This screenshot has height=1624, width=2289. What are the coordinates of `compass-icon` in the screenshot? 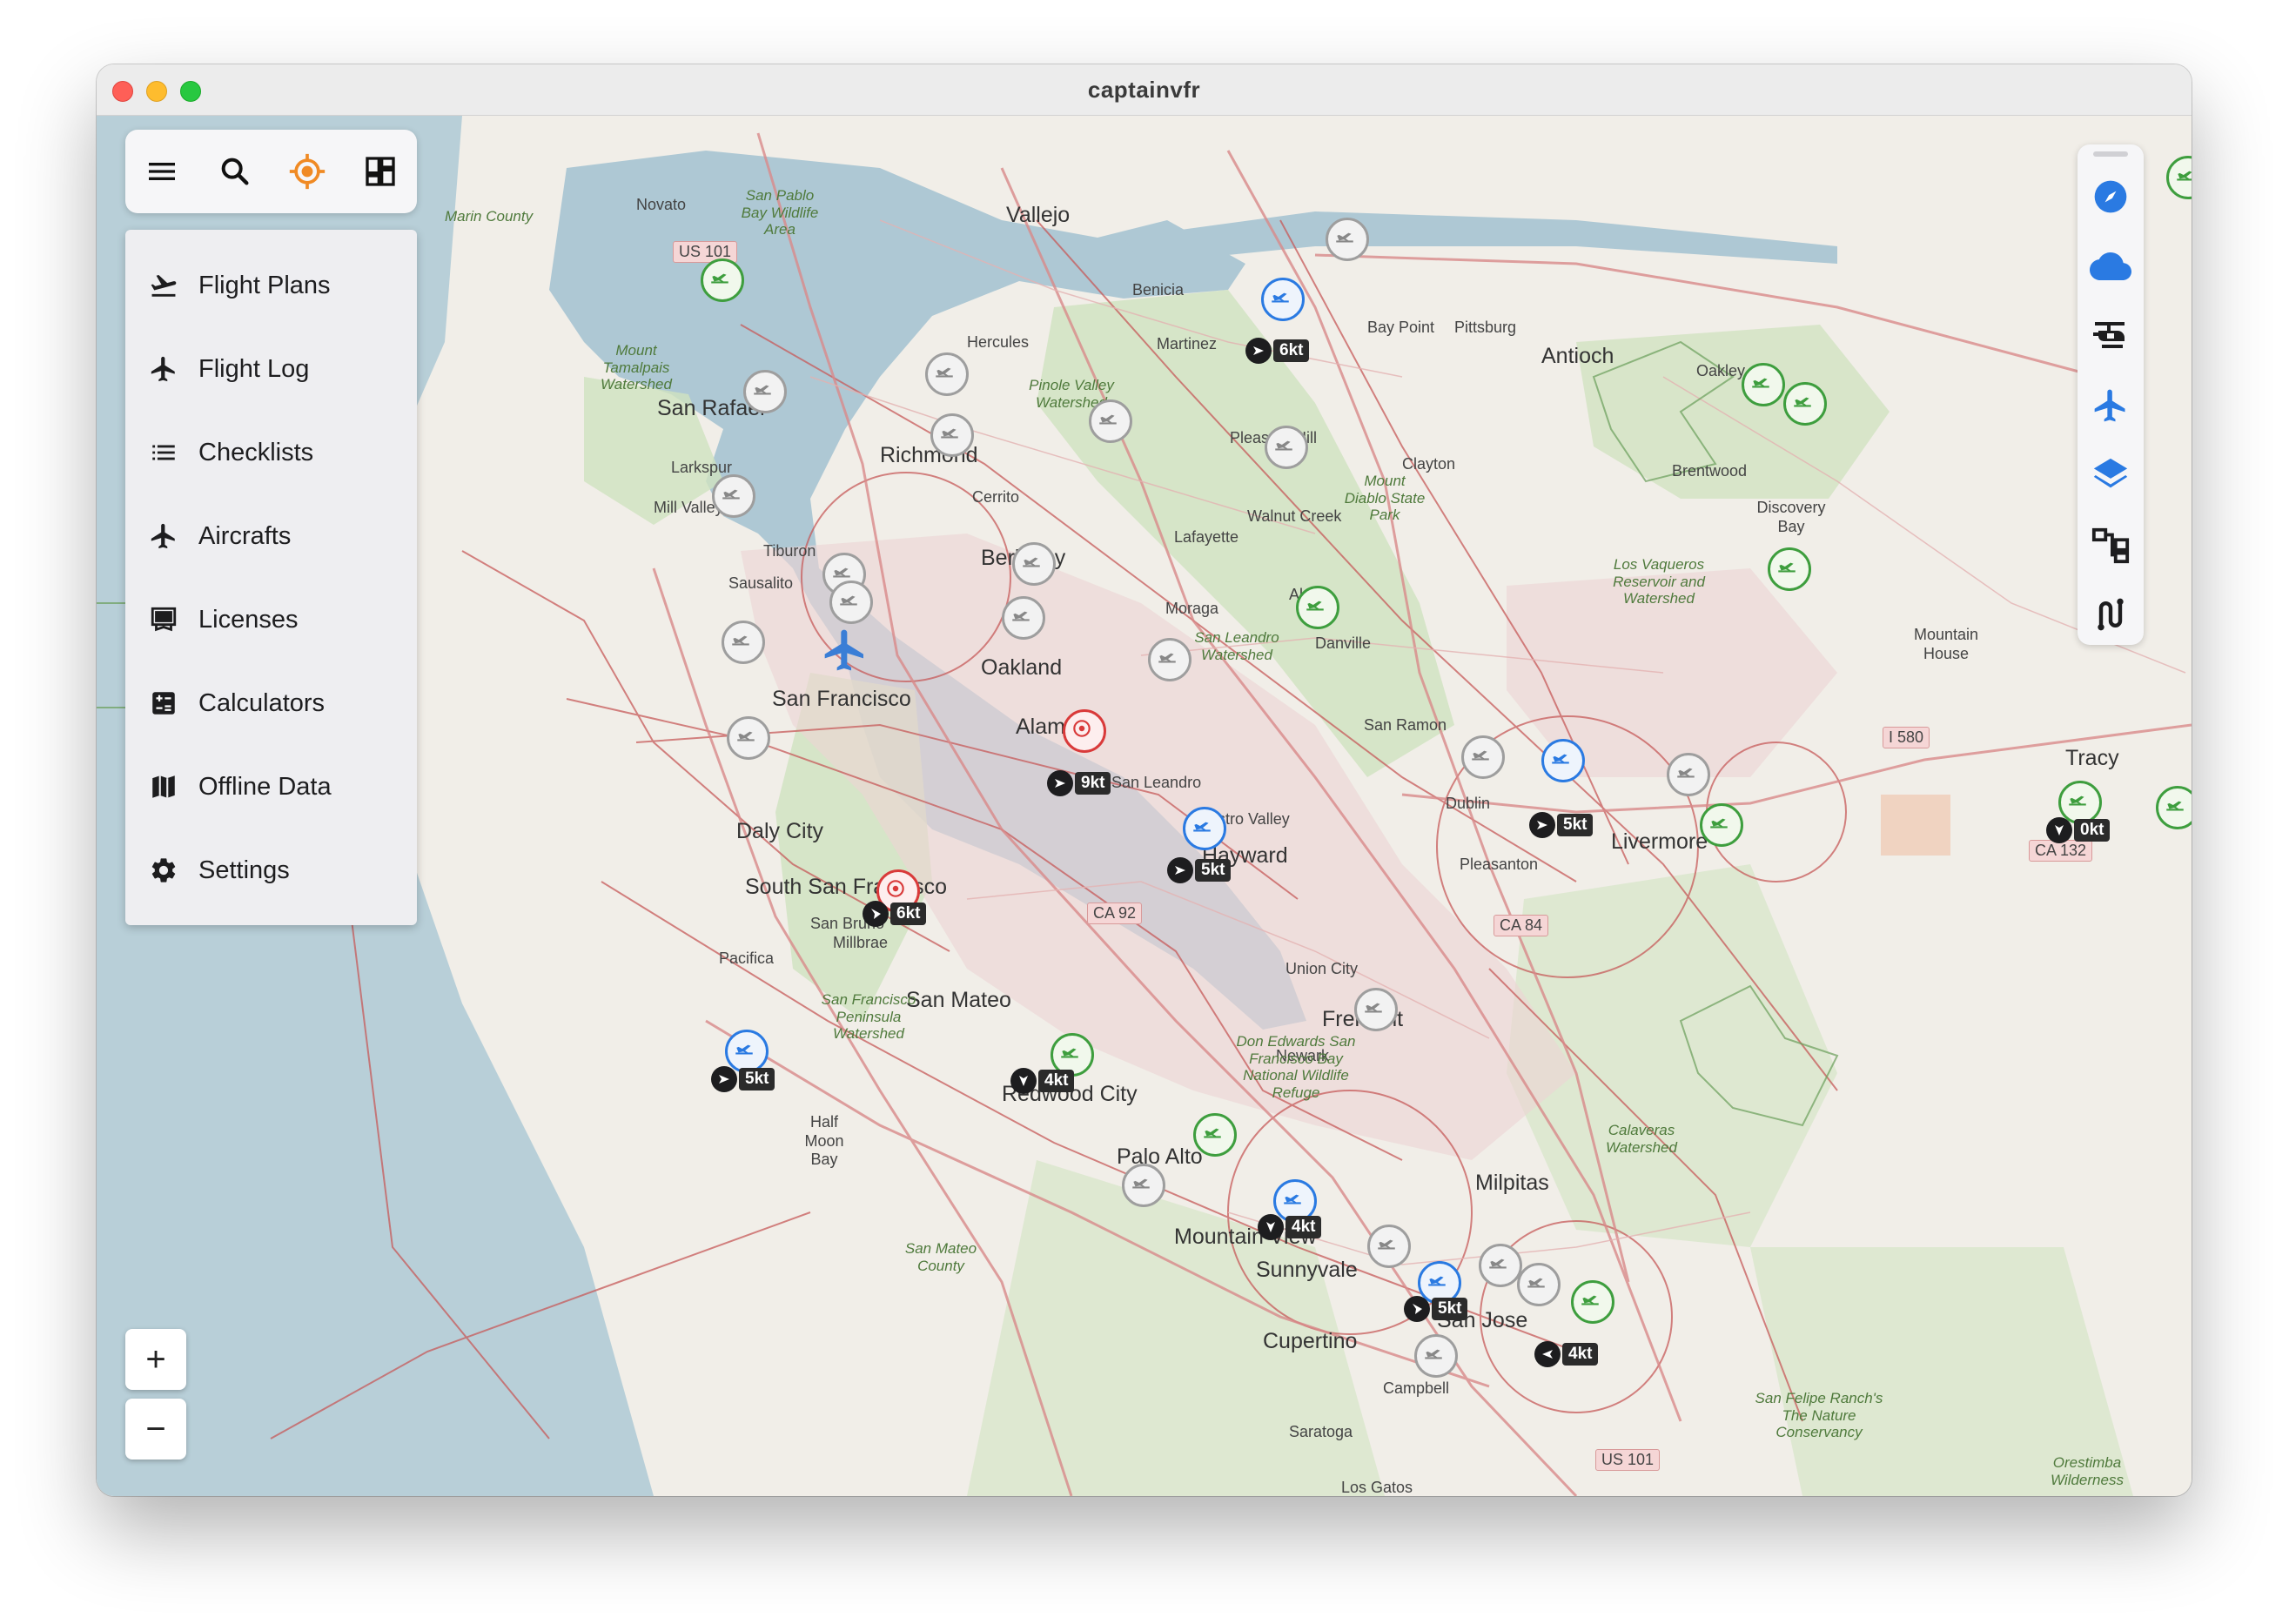 It's located at (2110, 197).